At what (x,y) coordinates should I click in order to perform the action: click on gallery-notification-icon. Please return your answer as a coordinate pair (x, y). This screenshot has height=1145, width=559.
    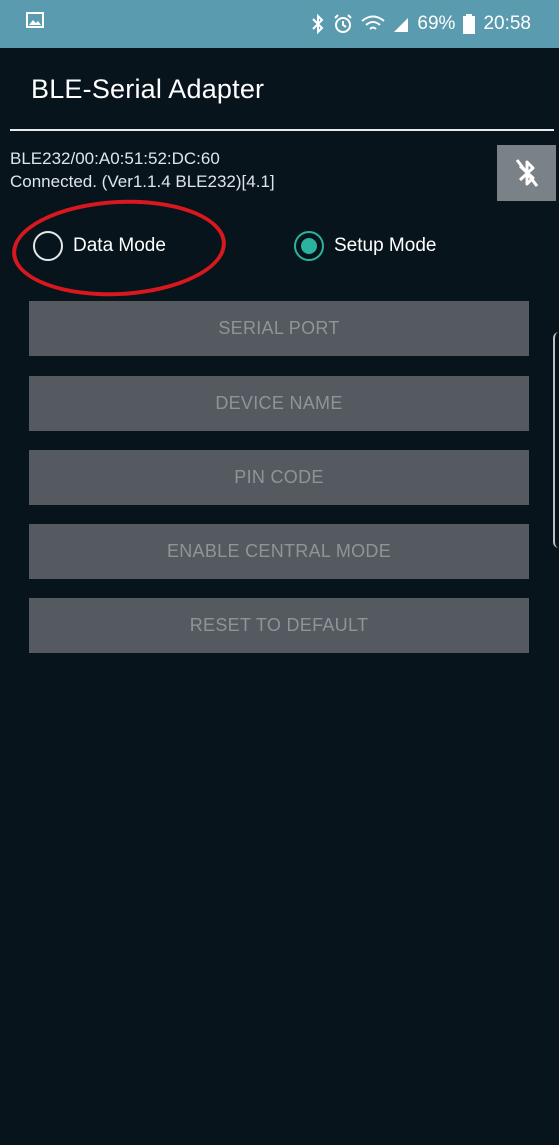
    Looking at the image, I should click on (35, 20).